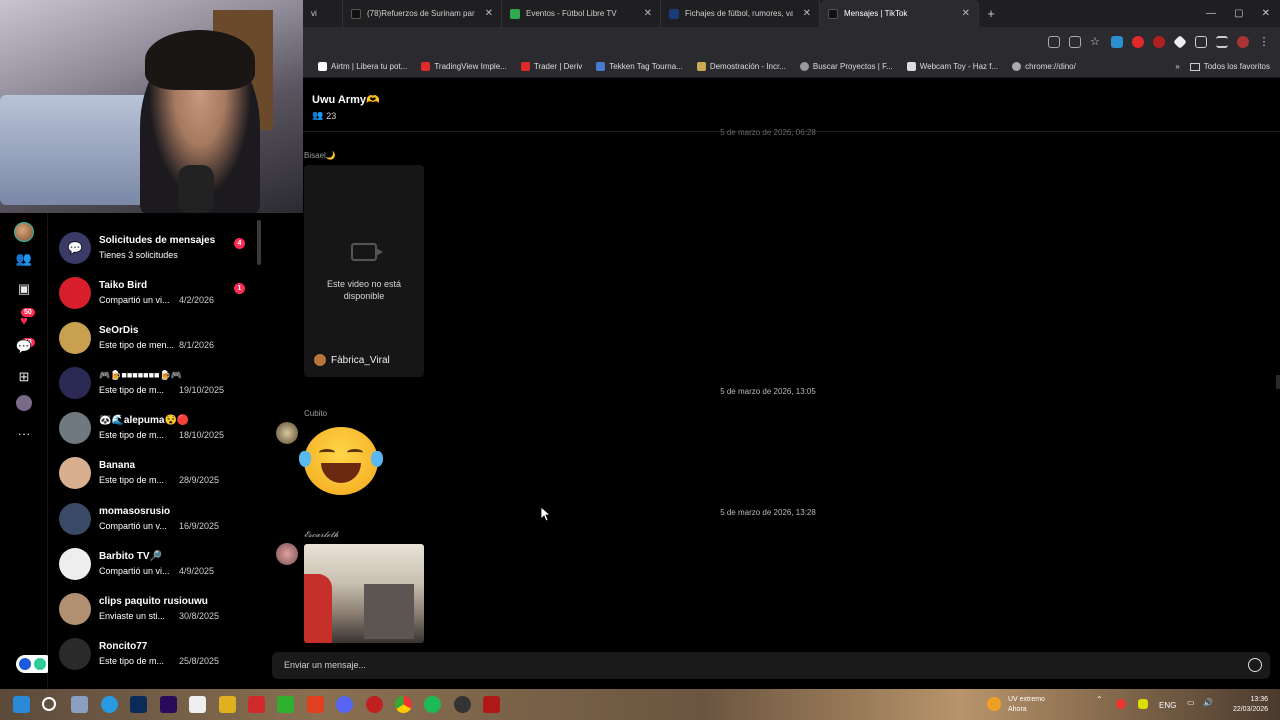 The width and height of the screenshot is (1280, 720). I want to click on conversation-name: 🐼🌊alepuma😵🔴, so click(144, 420).